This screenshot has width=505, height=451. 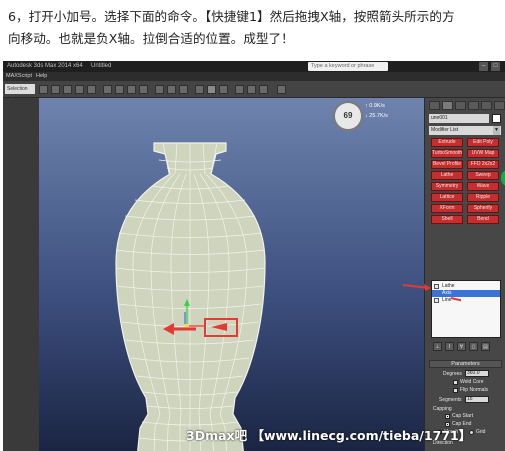 I want to click on degrees-label: Degrees, so click(x=452, y=374).